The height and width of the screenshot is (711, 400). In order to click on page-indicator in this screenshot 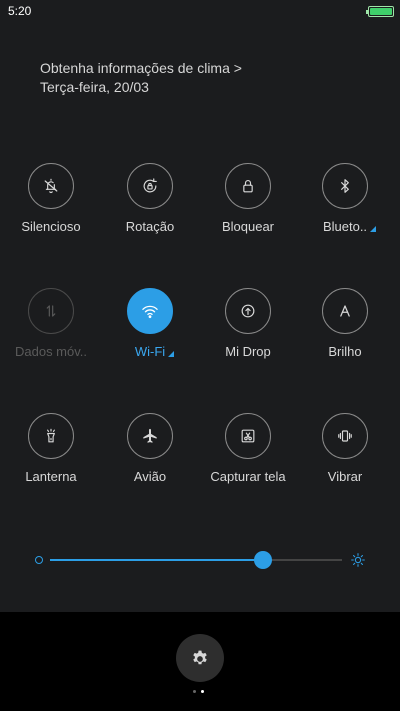, I will do `click(201, 692)`.